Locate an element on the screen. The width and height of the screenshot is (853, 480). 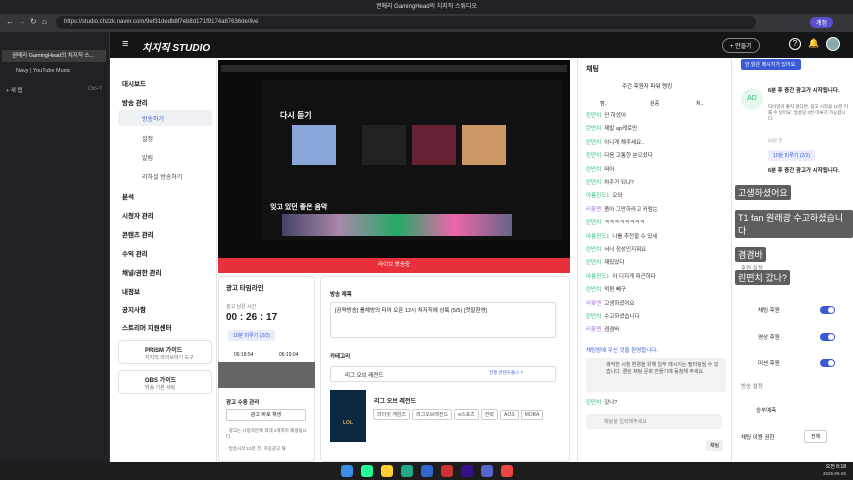
chat-message: 린떤치 서너 정성인지뭐요 is located at coordinates (616, 250).